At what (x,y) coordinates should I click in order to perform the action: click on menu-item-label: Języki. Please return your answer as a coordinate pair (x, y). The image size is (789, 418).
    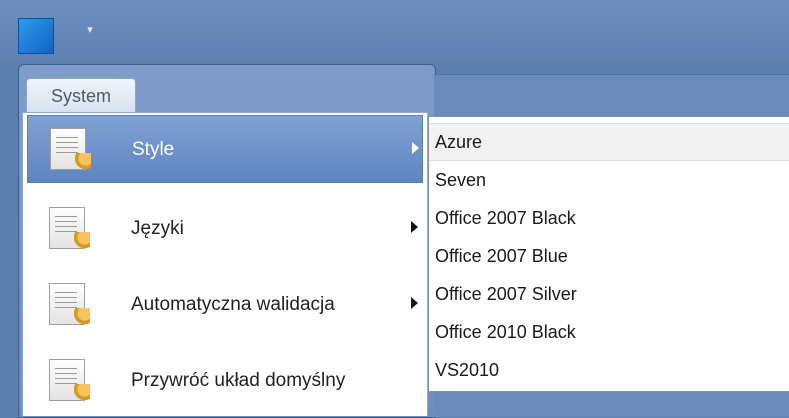
    Looking at the image, I should click on (157, 228).